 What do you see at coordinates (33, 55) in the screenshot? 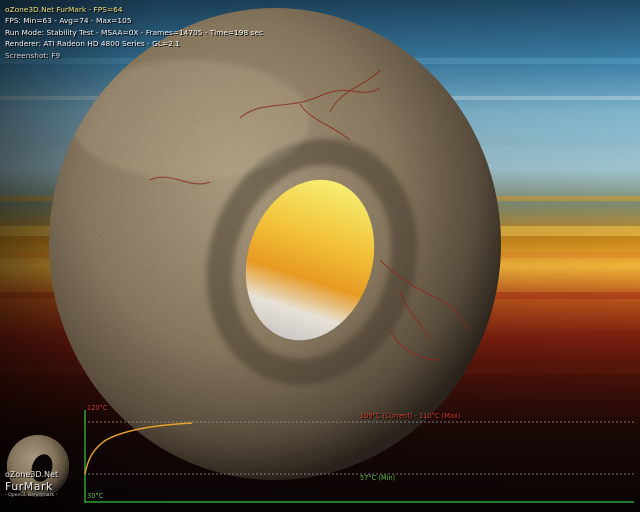
I see `hud-screenshot-hint: Screenshot: F9` at bounding box center [33, 55].